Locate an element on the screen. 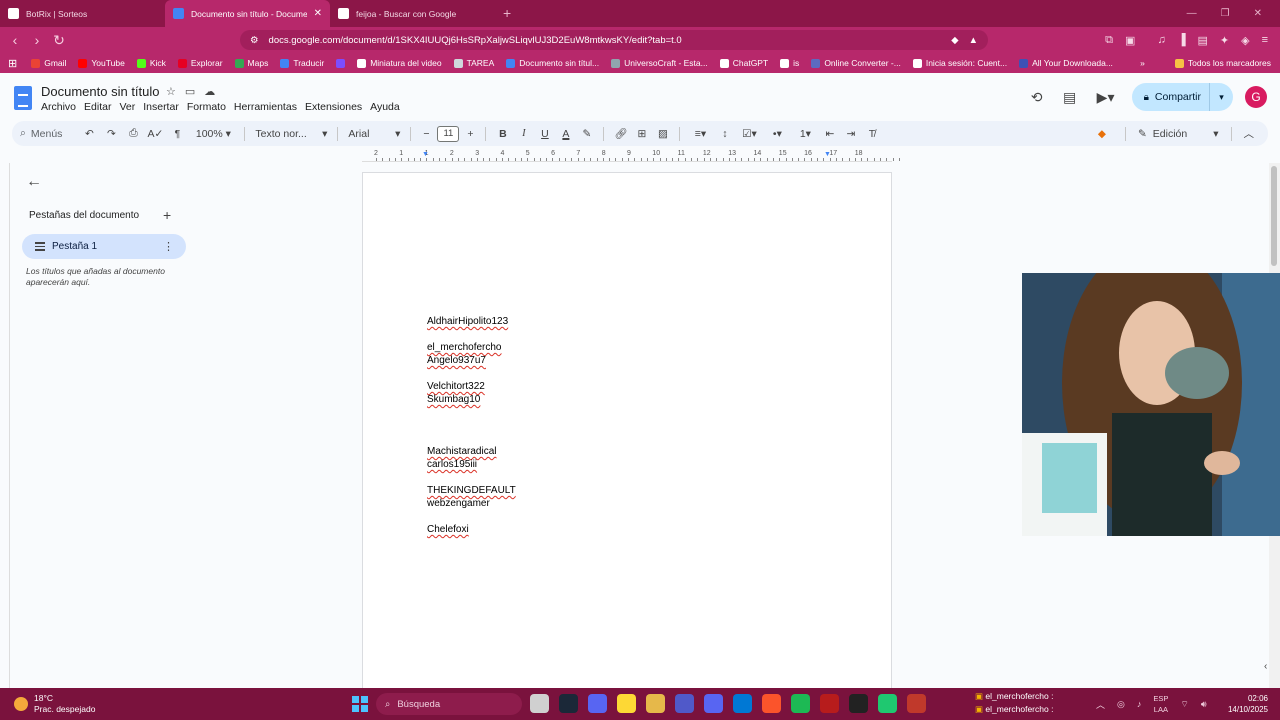 This screenshot has width=1280, height=720. apps-grid-icon: ⊞ is located at coordinates (12, 63).